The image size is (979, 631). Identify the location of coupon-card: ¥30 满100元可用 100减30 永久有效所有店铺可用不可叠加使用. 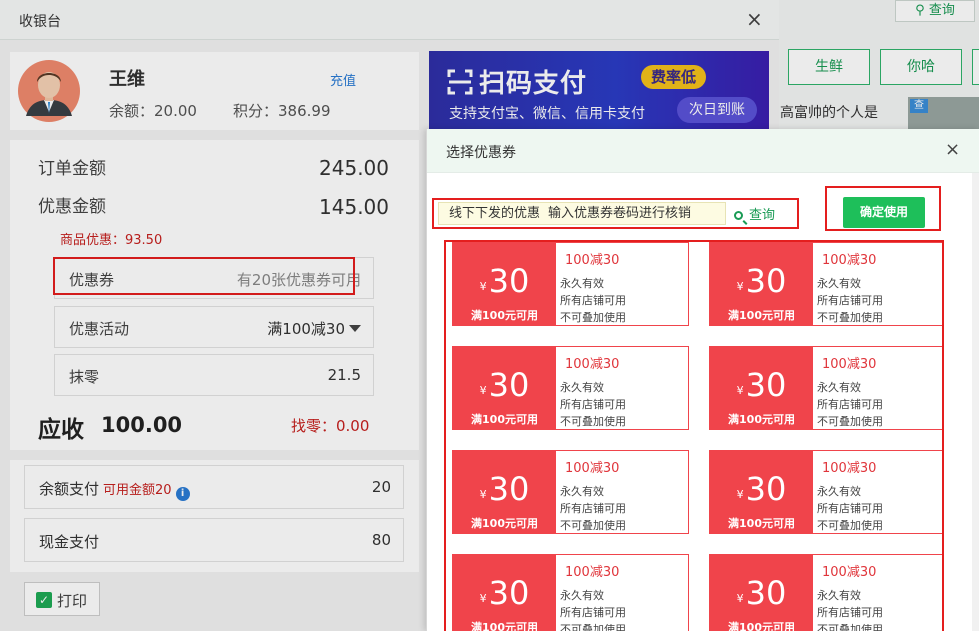
(825, 592).